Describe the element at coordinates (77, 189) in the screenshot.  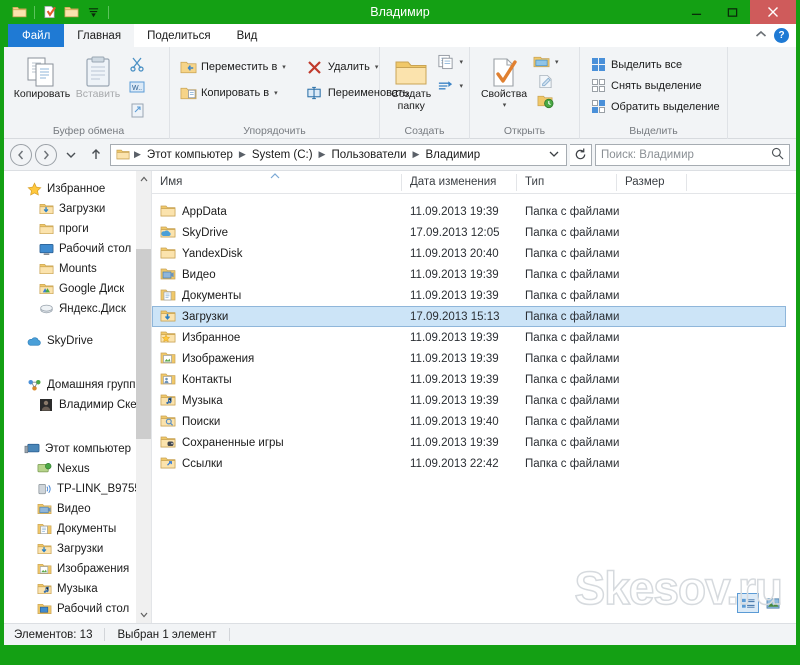
I see `sidebar-section-favorites: Избранное` at that location.